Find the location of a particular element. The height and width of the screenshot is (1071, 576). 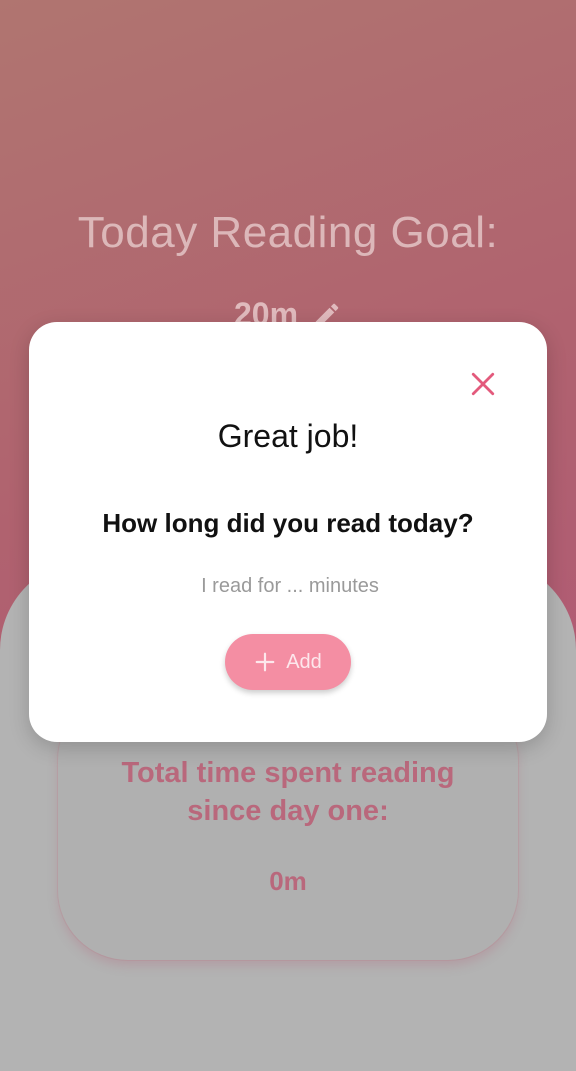

total-time-value: 0m is located at coordinates (288, 881).